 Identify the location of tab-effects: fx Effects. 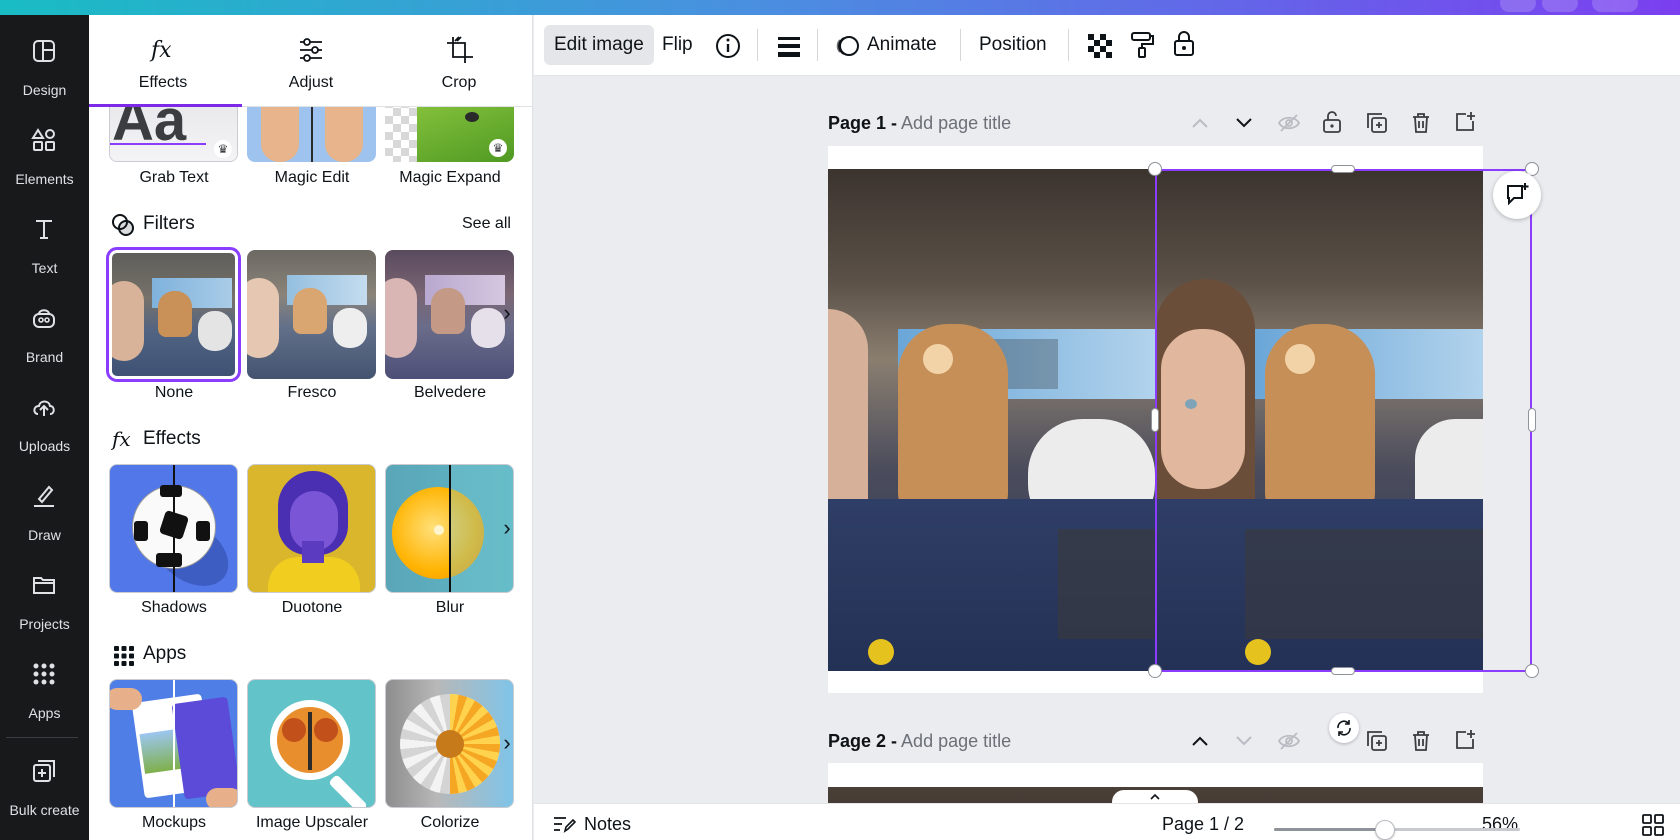
(163, 61).